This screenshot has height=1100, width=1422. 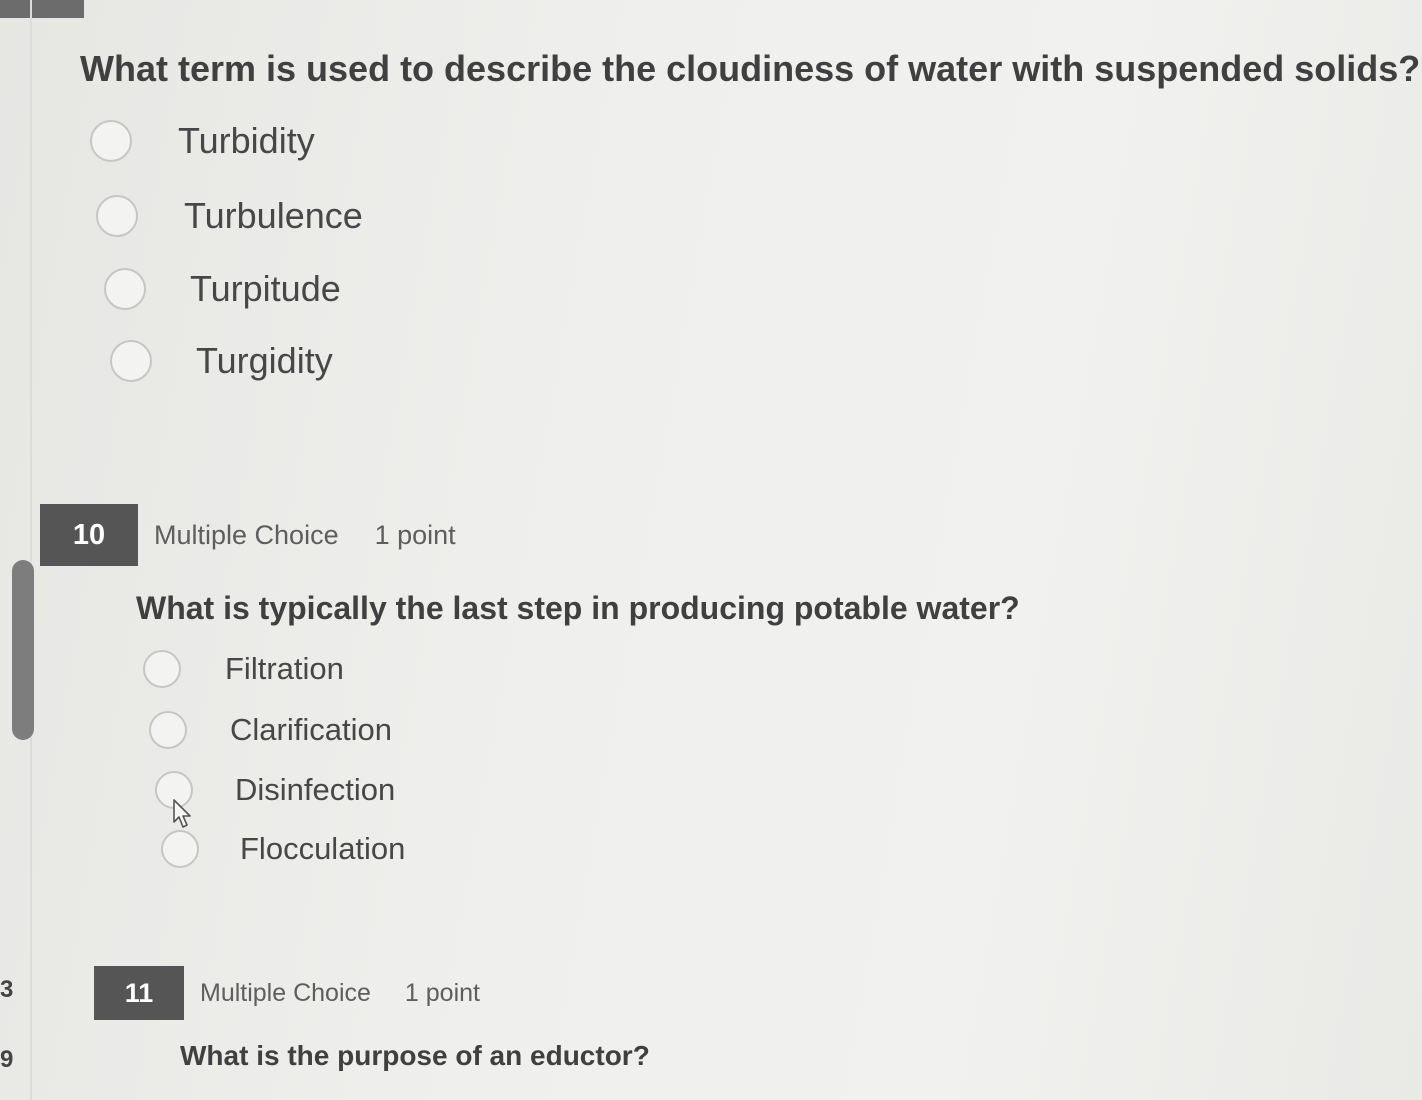 I want to click on mouse-pointer-icon, so click(x=182, y=813).